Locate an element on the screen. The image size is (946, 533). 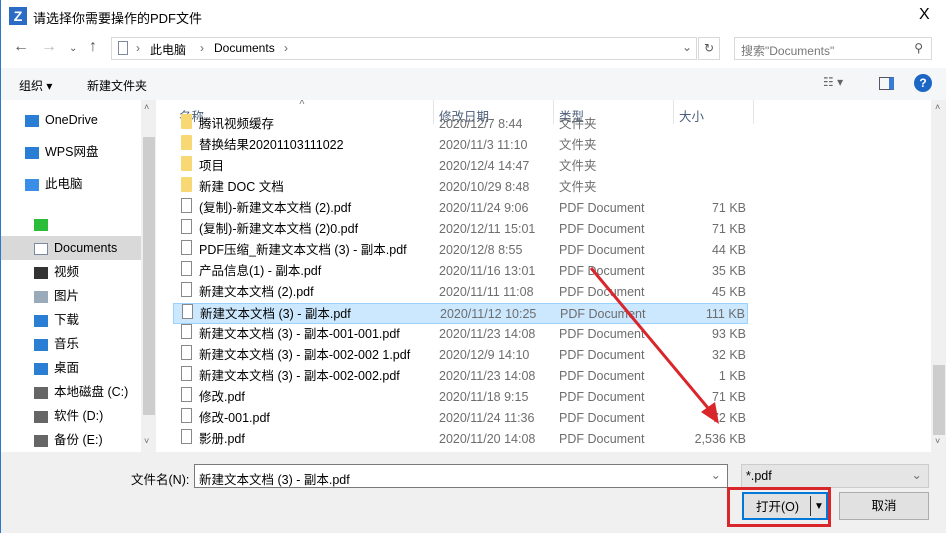
picture-icon is located at coordinates (41, 296).